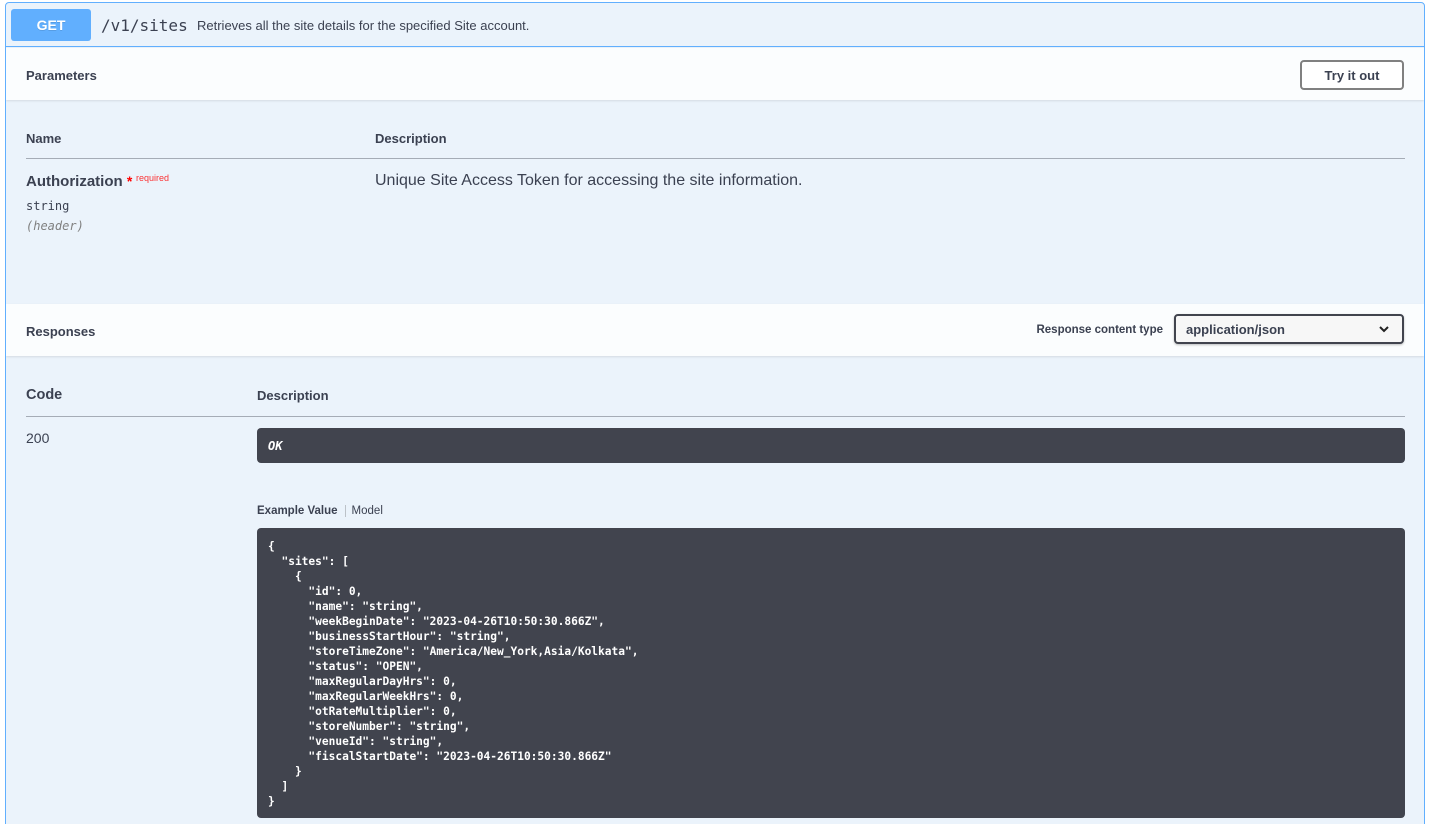 The width and height of the screenshot is (1433, 824). What do you see at coordinates (831, 445) in the screenshot?
I see `response-description-box: OK` at bounding box center [831, 445].